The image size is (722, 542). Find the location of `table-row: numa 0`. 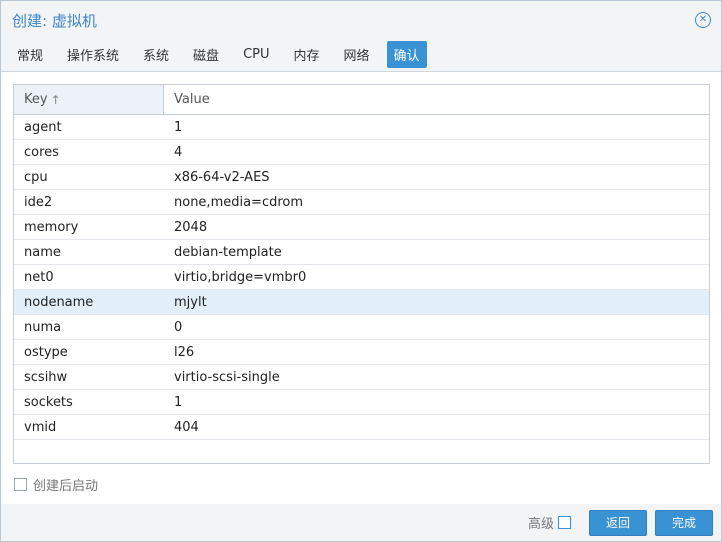

table-row: numa 0 is located at coordinates (361, 327).